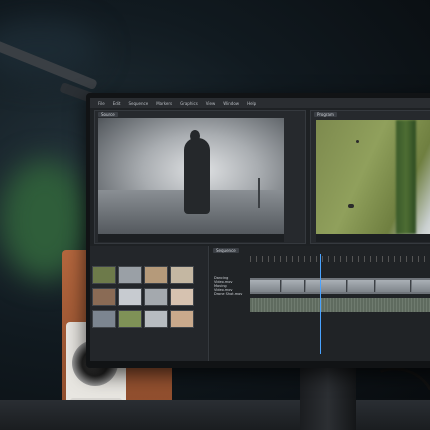  What do you see at coordinates (259, 193) in the screenshot?
I see `light-tripod` at bounding box center [259, 193].